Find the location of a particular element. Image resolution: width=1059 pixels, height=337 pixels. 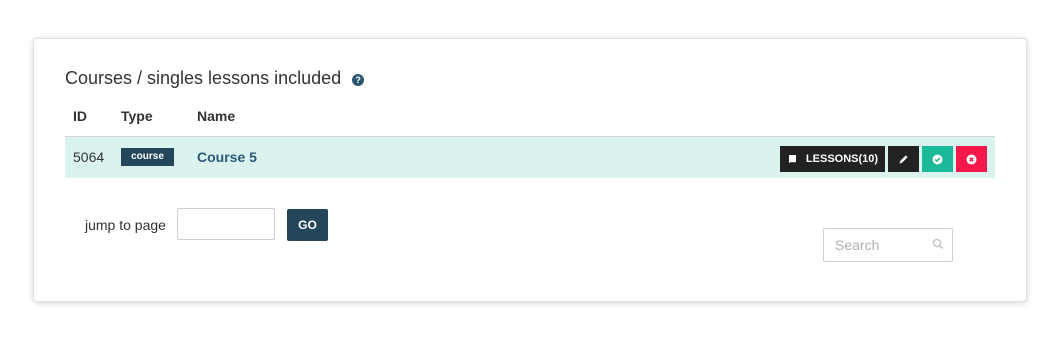

delete-button is located at coordinates (971, 159).